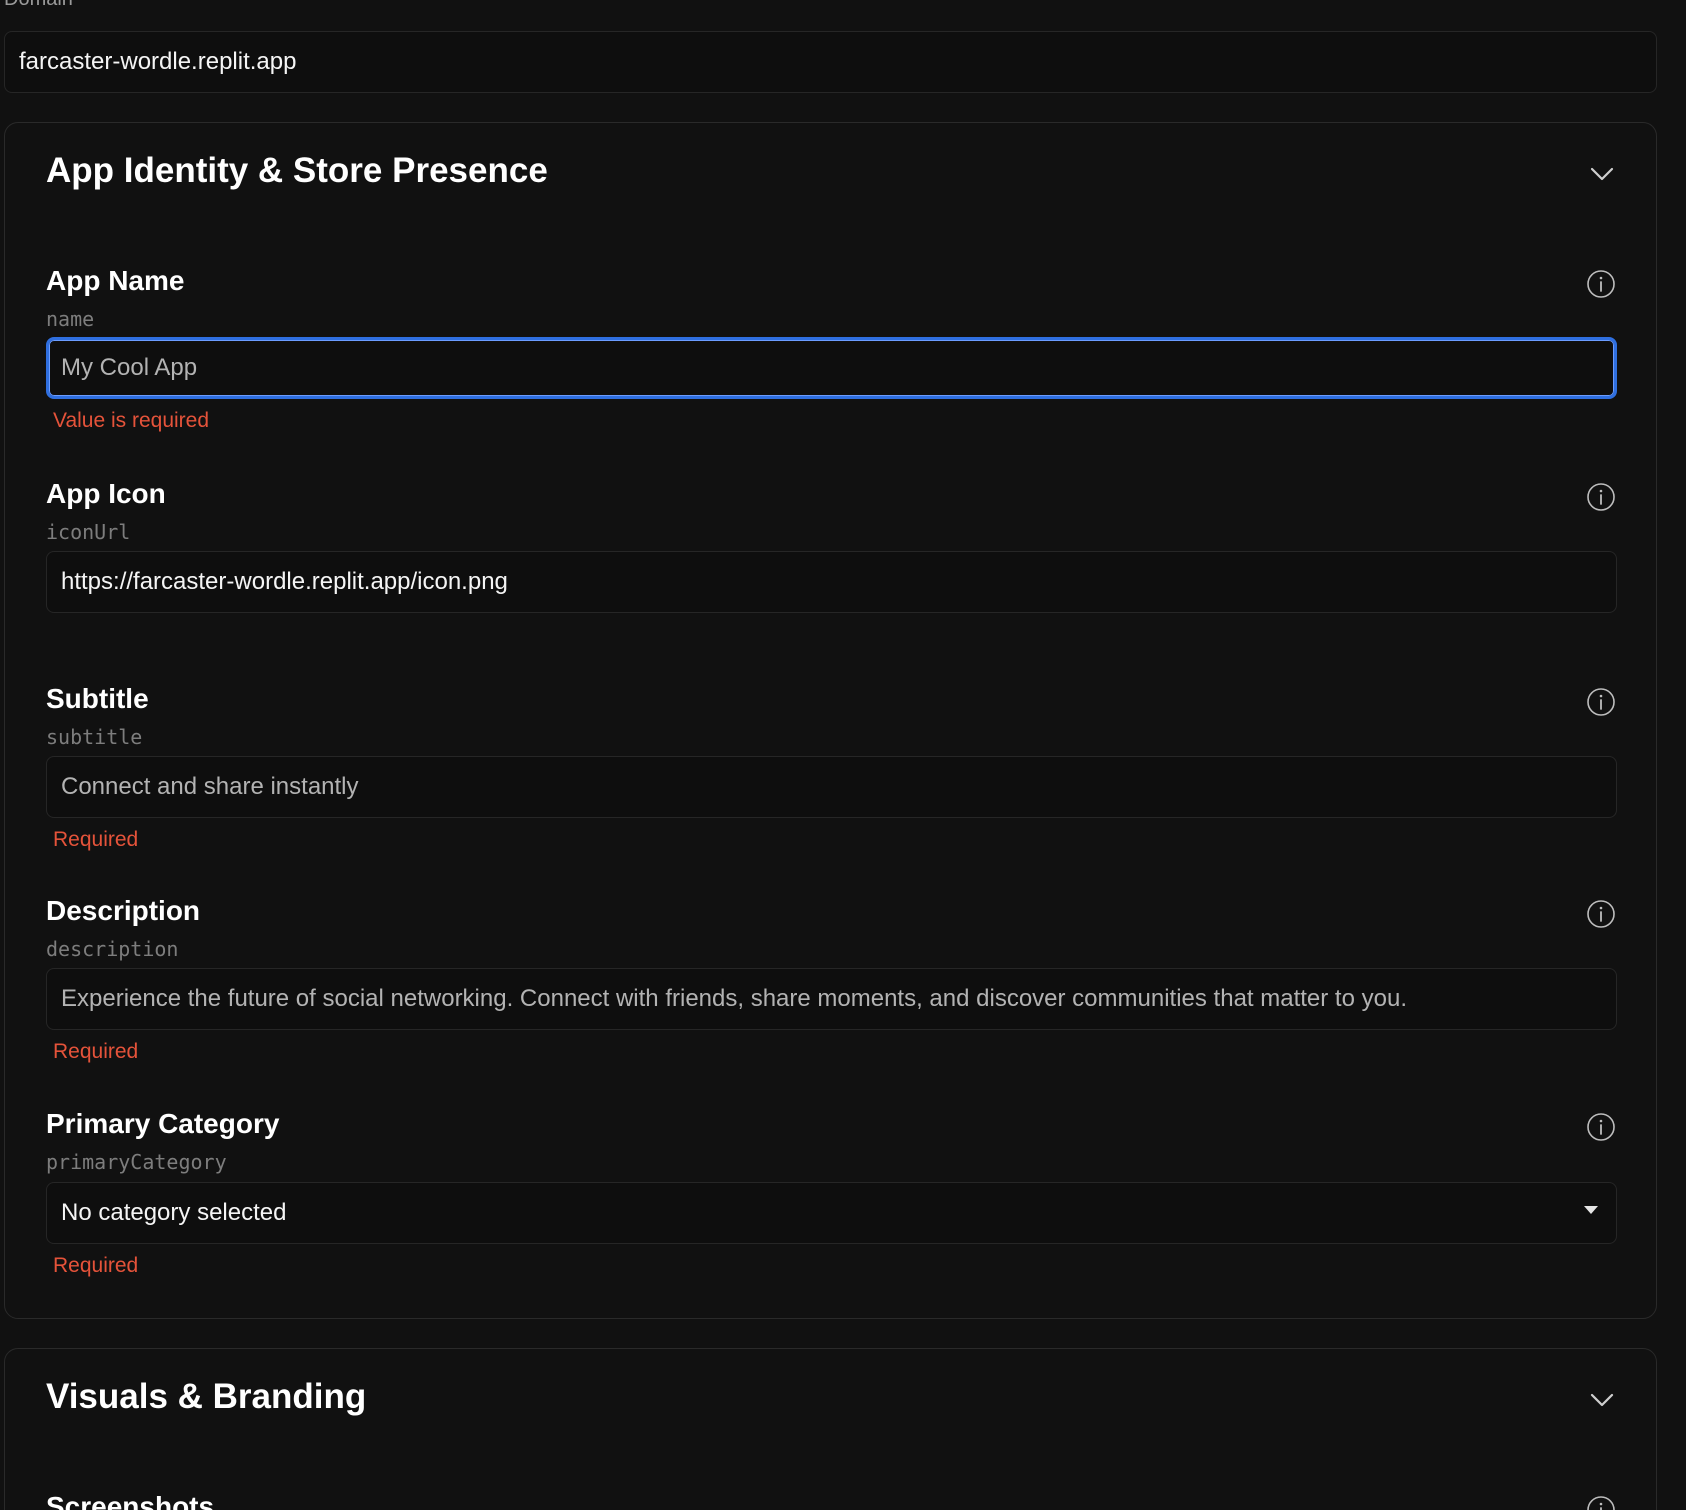 The width and height of the screenshot is (1686, 1510). I want to click on primary-category-value: No category selected, so click(174, 1212).